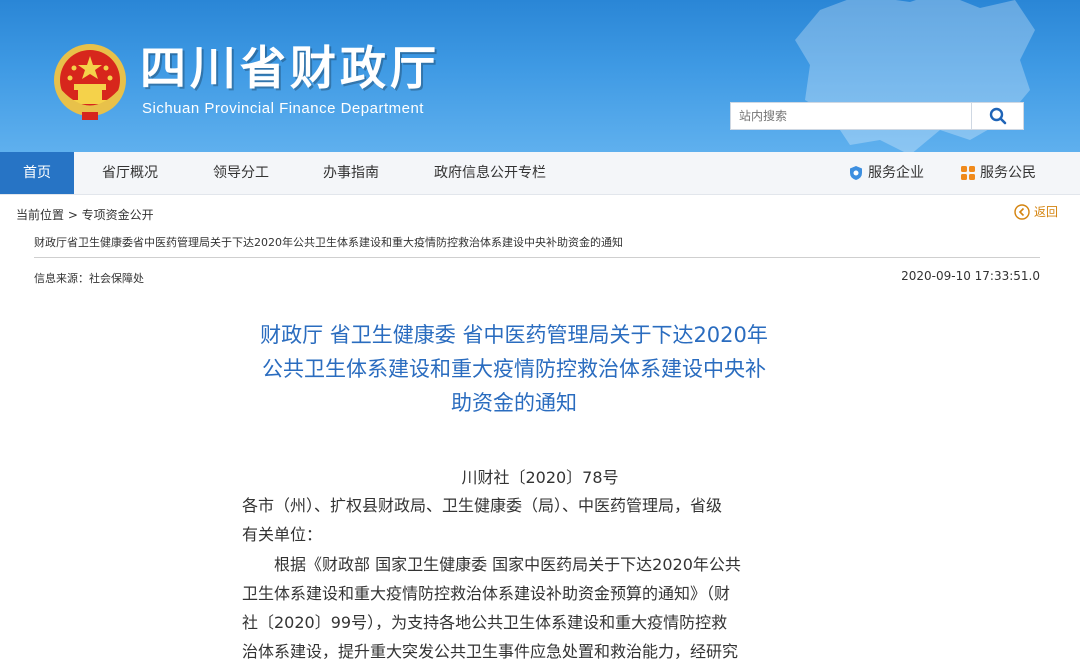 This screenshot has height=672, width=1080. What do you see at coordinates (537, 257) in the screenshot?
I see `divider` at bounding box center [537, 257].